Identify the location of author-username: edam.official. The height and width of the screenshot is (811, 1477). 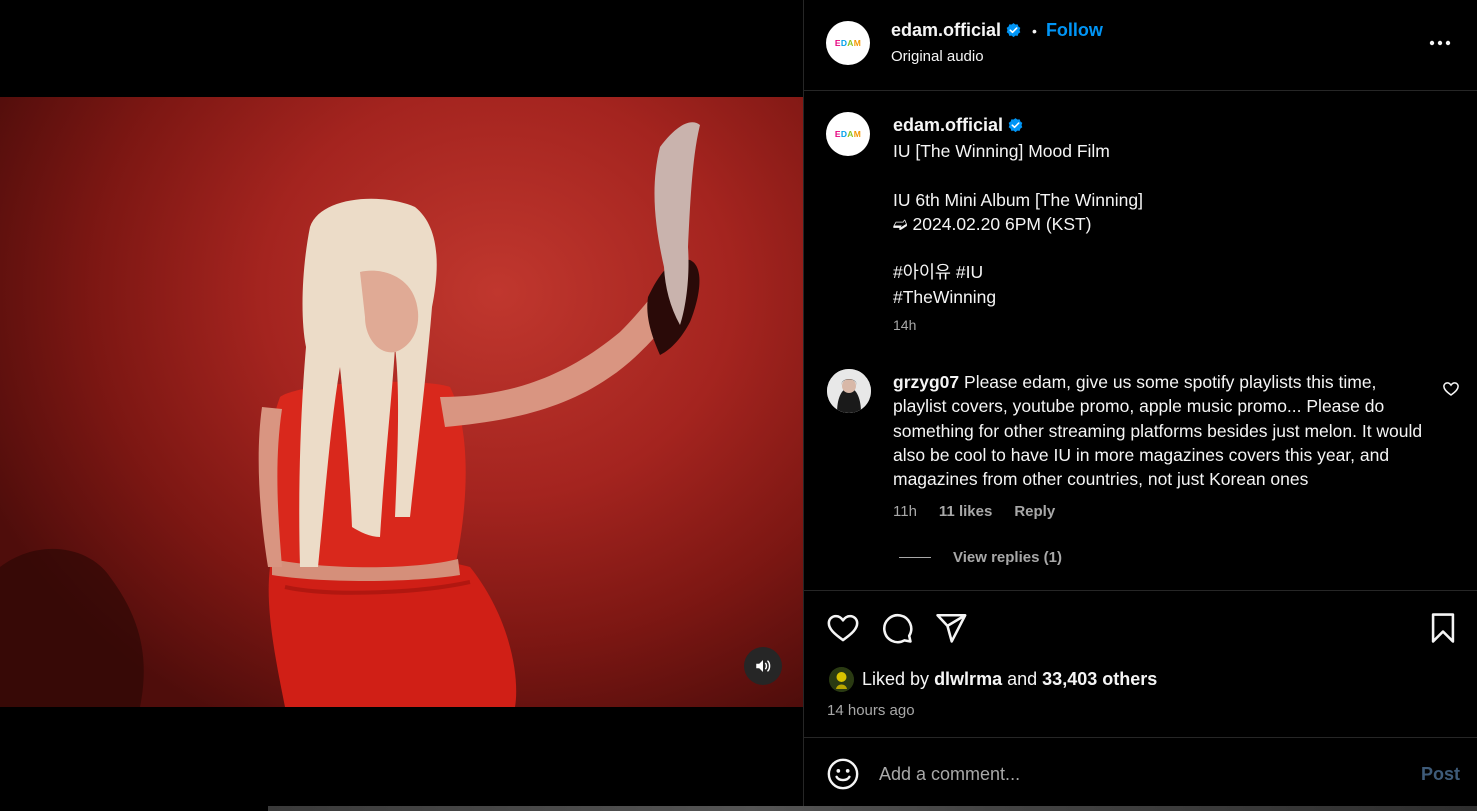
(946, 30).